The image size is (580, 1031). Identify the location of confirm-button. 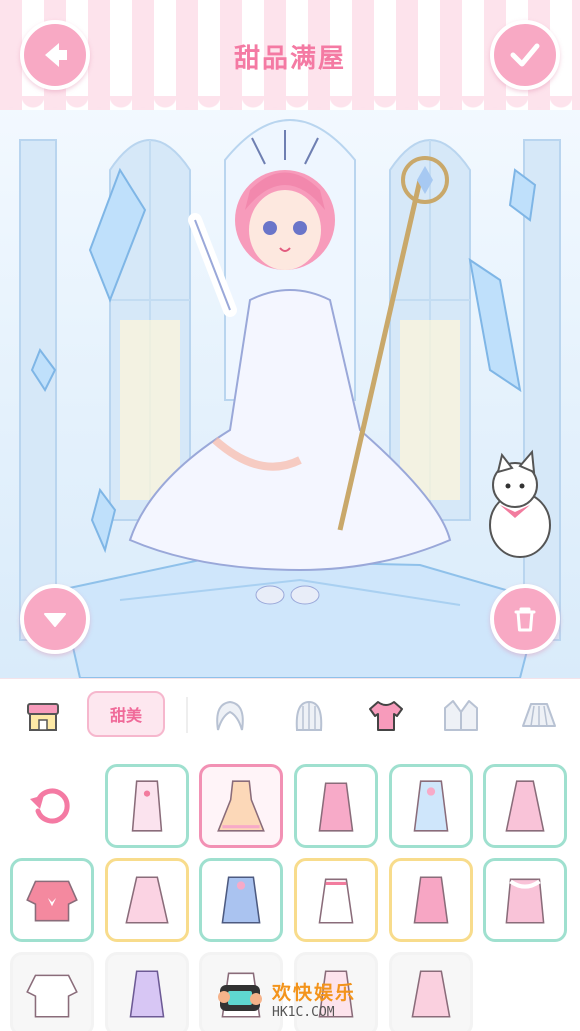
(525, 55).